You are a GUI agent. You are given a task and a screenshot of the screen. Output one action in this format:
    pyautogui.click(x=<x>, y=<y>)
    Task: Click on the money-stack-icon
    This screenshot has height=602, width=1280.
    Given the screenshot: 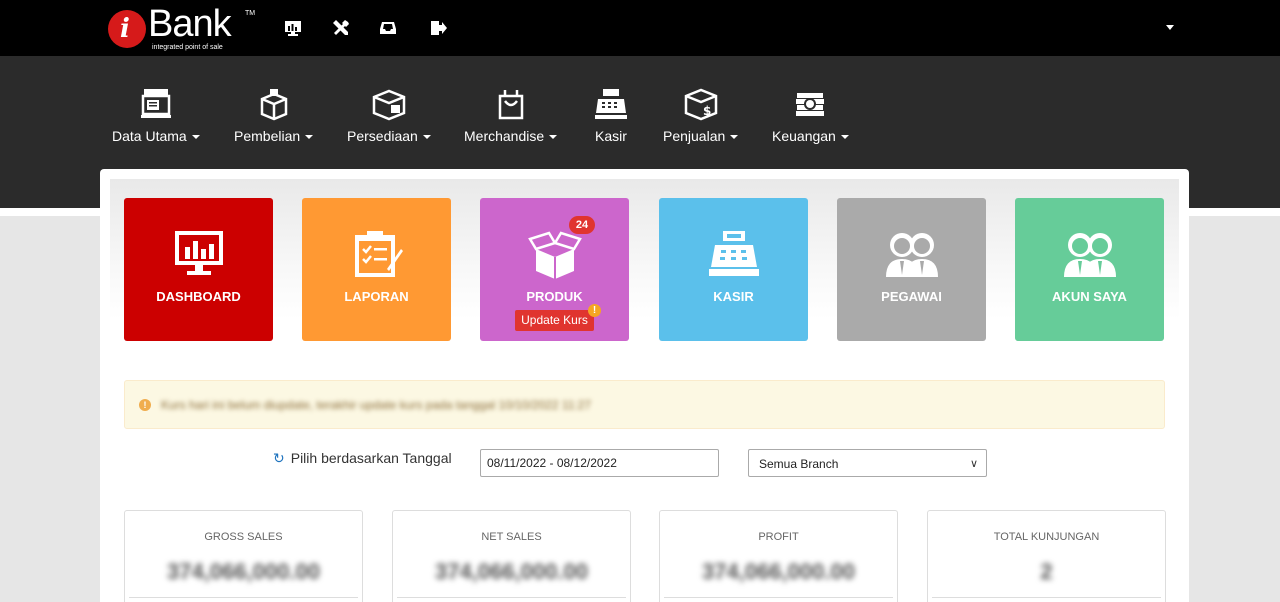 What is the action you would take?
    pyautogui.click(x=810, y=104)
    